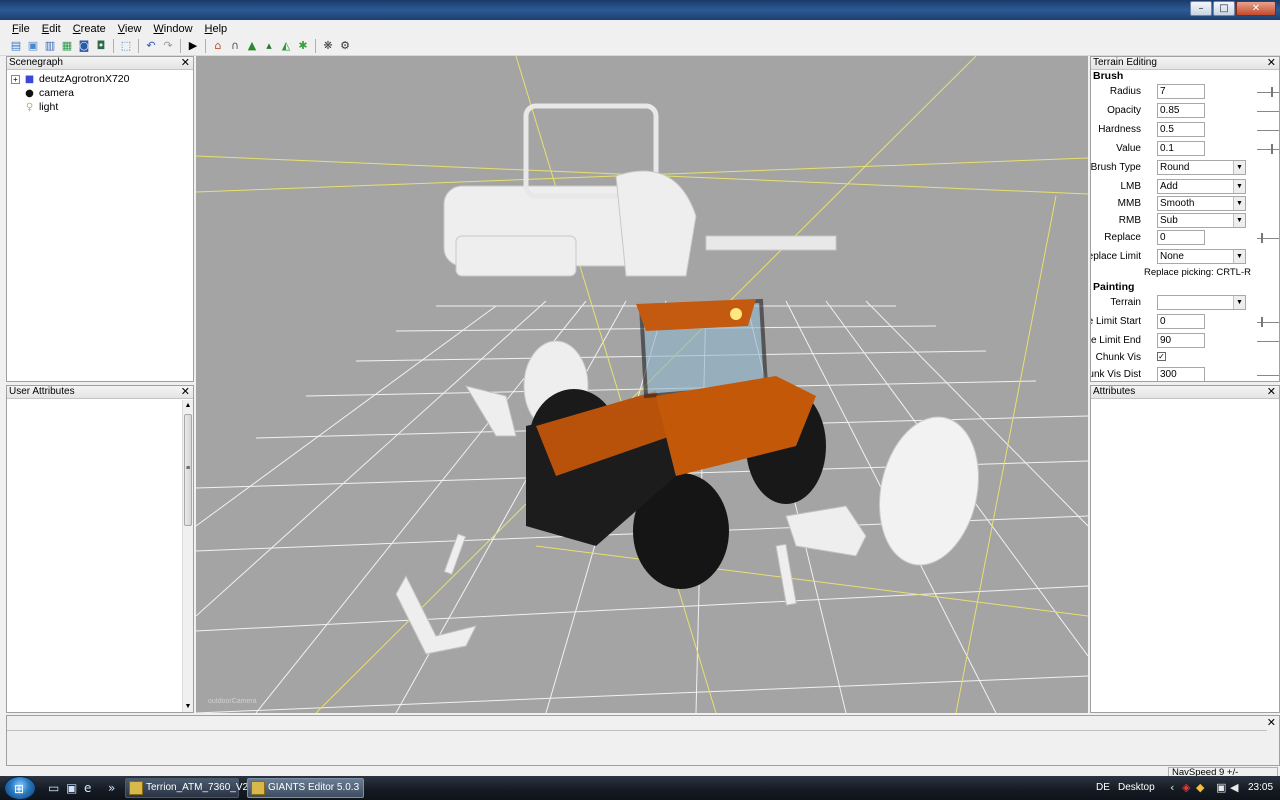 The image size is (1280, 800). I want to click on radius-slider, so click(1268, 92).